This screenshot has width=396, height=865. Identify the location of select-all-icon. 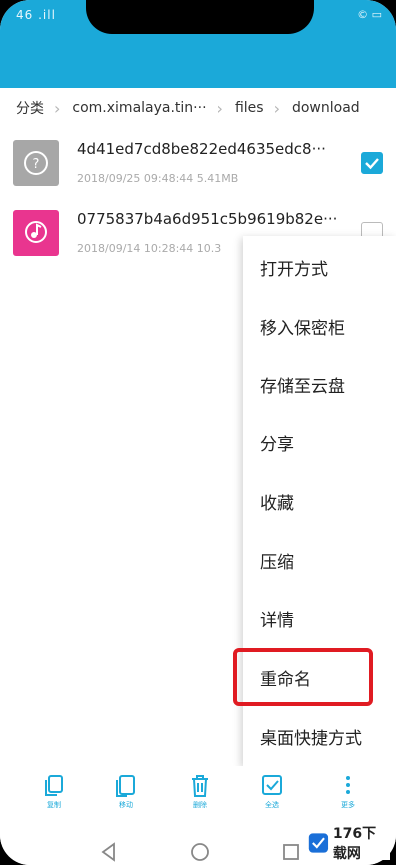
(272, 785).